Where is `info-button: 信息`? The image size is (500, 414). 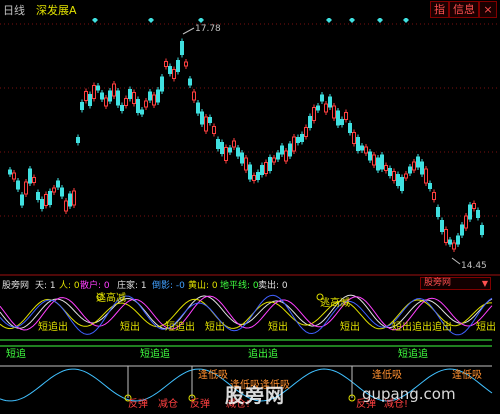
info-button: 信息 is located at coordinates (464, 9).